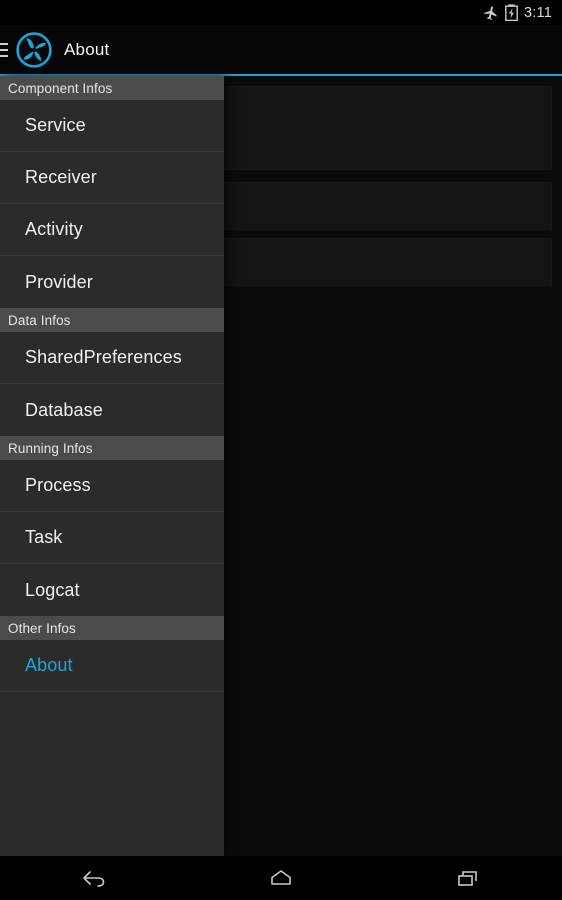  What do you see at coordinates (112, 126) in the screenshot?
I see `drawer-item-service: Service` at bounding box center [112, 126].